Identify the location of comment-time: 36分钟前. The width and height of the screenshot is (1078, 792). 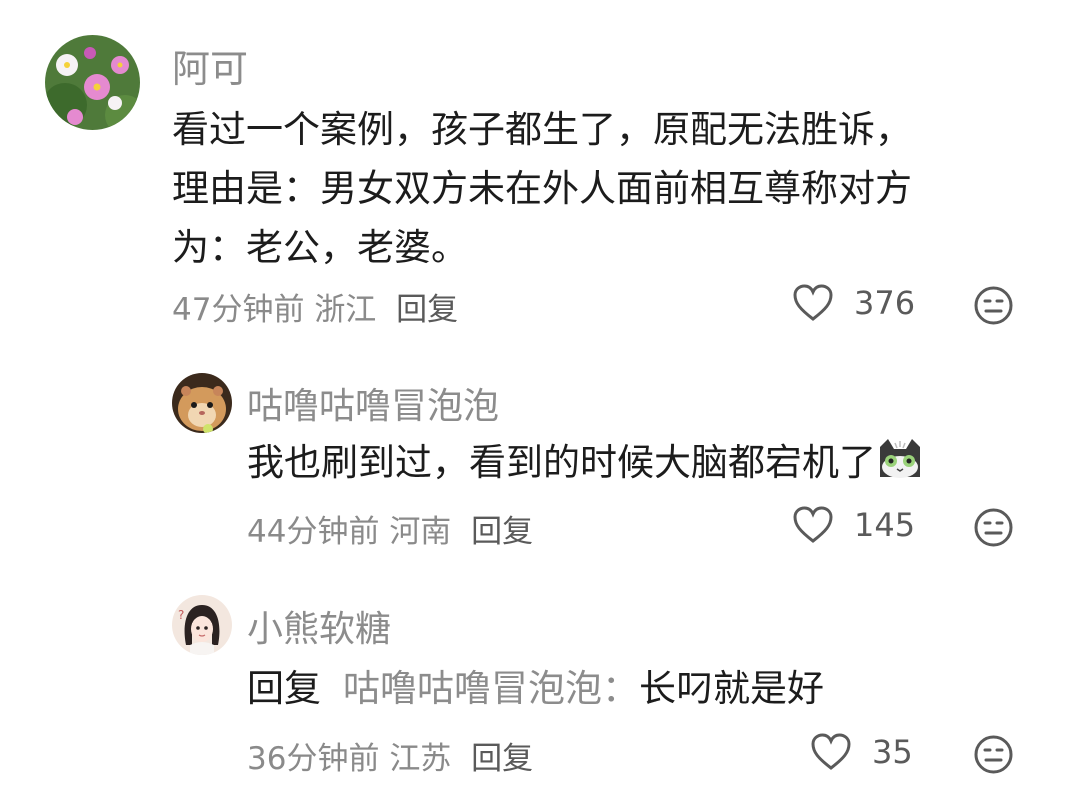
(313, 759).